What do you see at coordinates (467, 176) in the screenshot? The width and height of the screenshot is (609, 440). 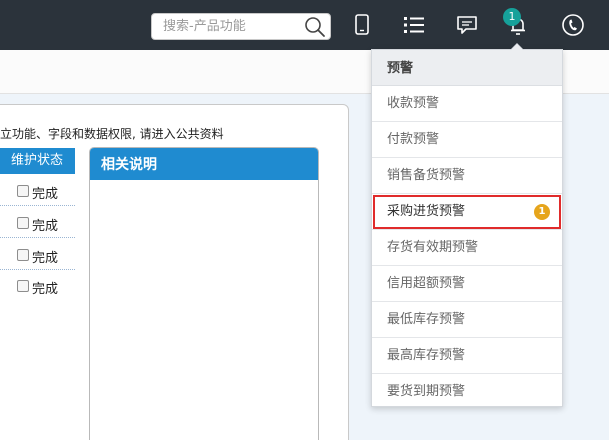 I see `menu-item-sales-stock-alert: 销售备货预警` at bounding box center [467, 176].